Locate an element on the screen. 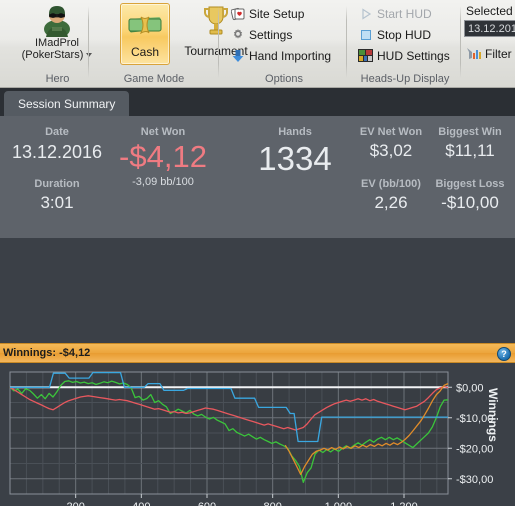 The width and height of the screenshot is (515, 506). svg-text: -$30,00 is located at coordinates (474, 480).